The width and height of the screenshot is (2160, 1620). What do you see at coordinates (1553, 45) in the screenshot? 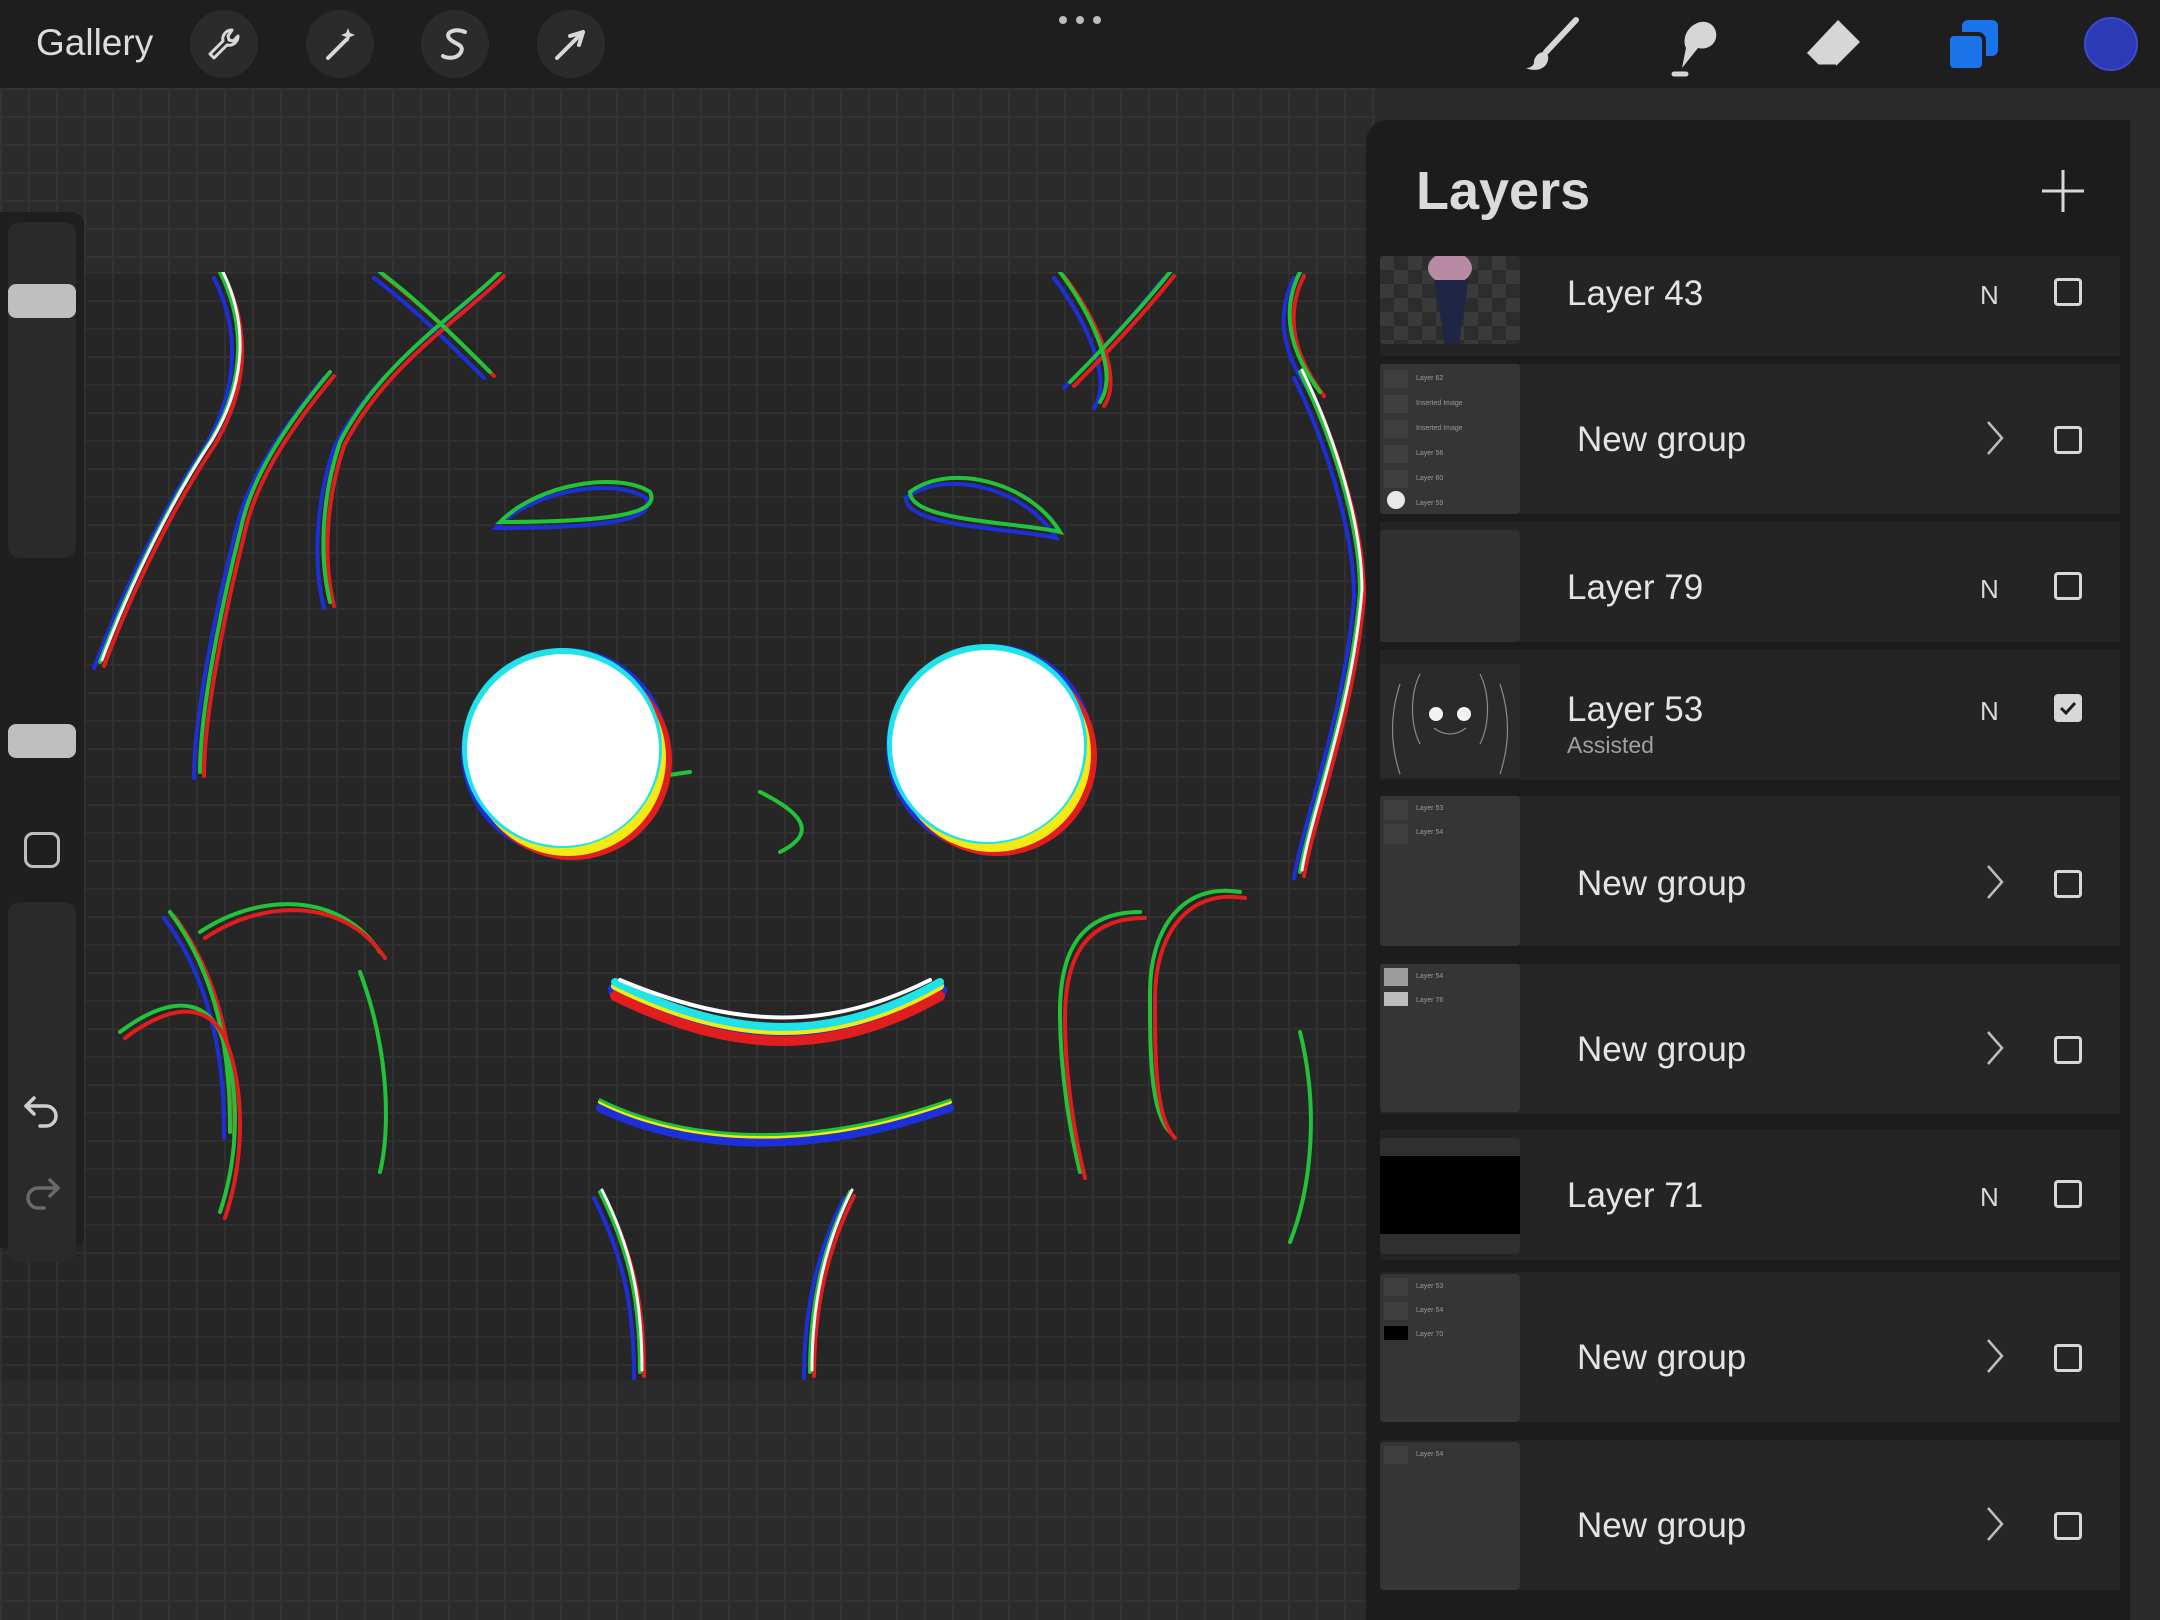
I see `brush-icon` at bounding box center [1553, 45].